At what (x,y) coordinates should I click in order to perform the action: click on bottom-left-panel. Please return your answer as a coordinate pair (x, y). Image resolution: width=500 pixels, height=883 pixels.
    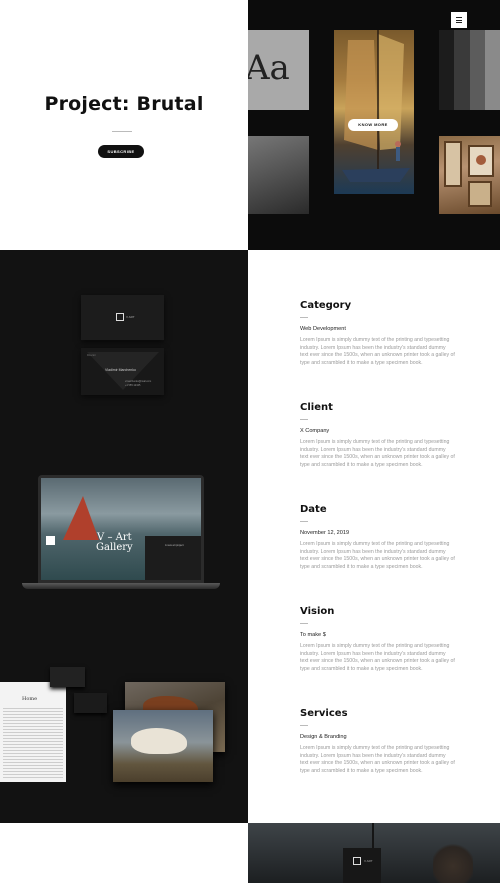
    Looking at the image, I should click on (124, 853).